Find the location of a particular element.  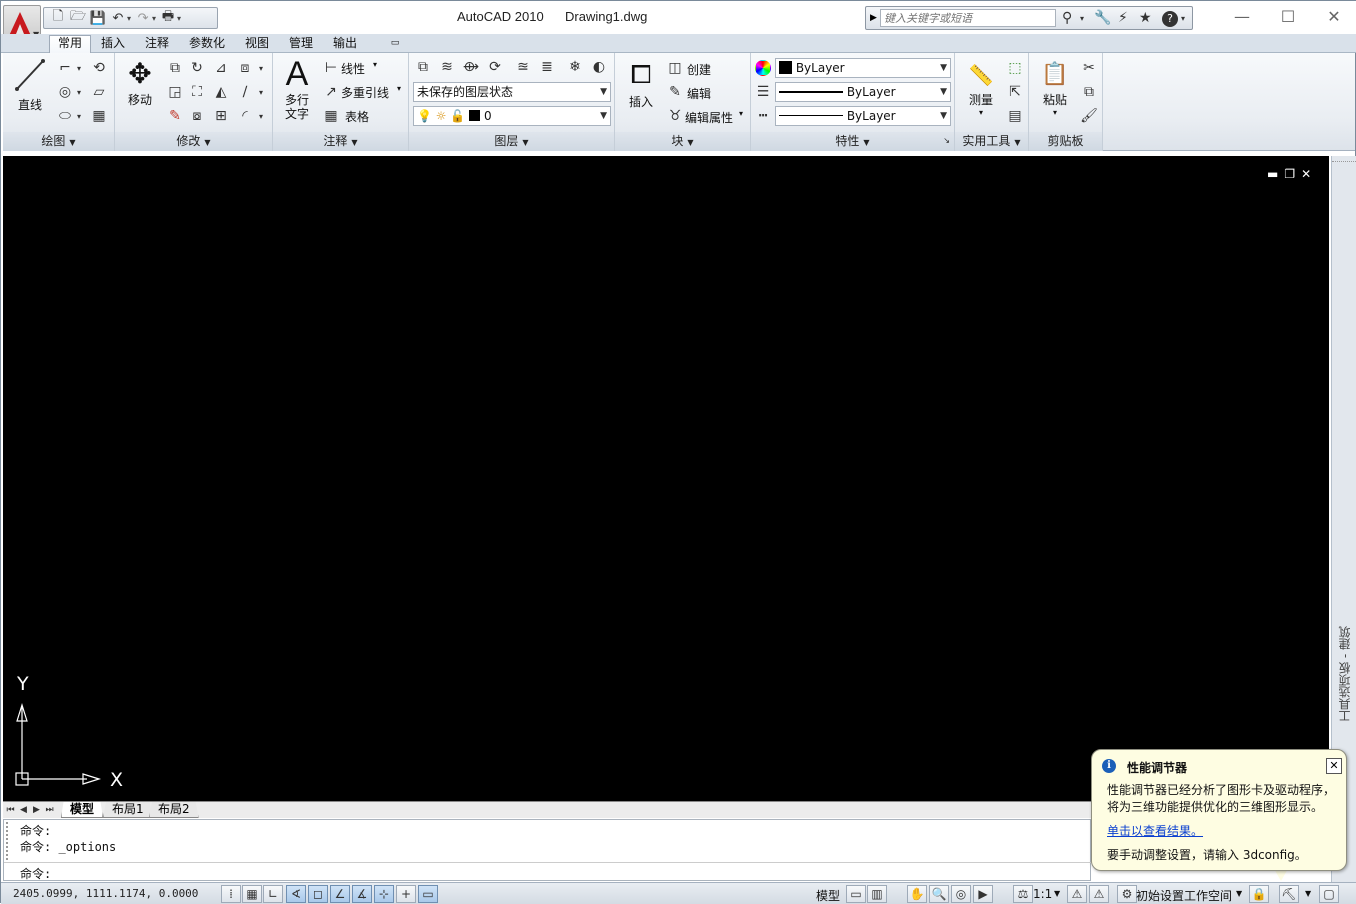

linetype-icon: ┅ is located at coordinates (763, 116).